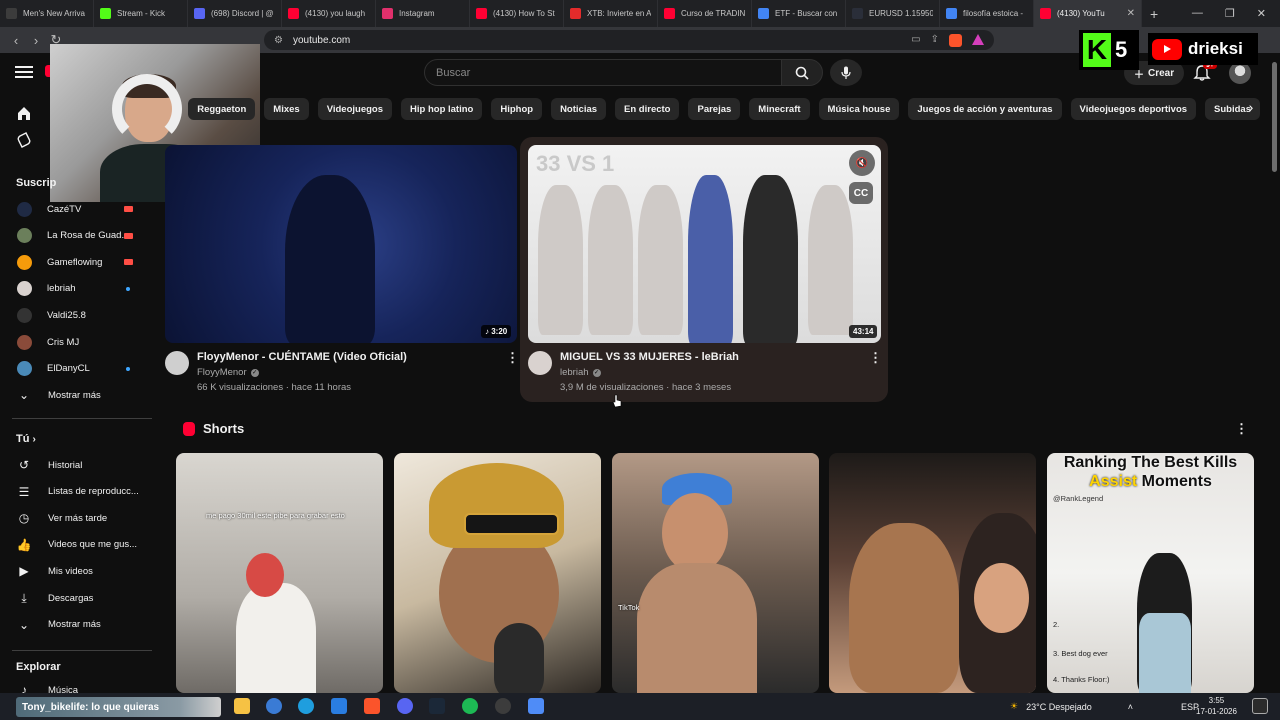 The width and height of the screenshot is (1280, 720). Describe the element at coordinates (24, 113) in the screenshot. I see `home-icon` at that location.